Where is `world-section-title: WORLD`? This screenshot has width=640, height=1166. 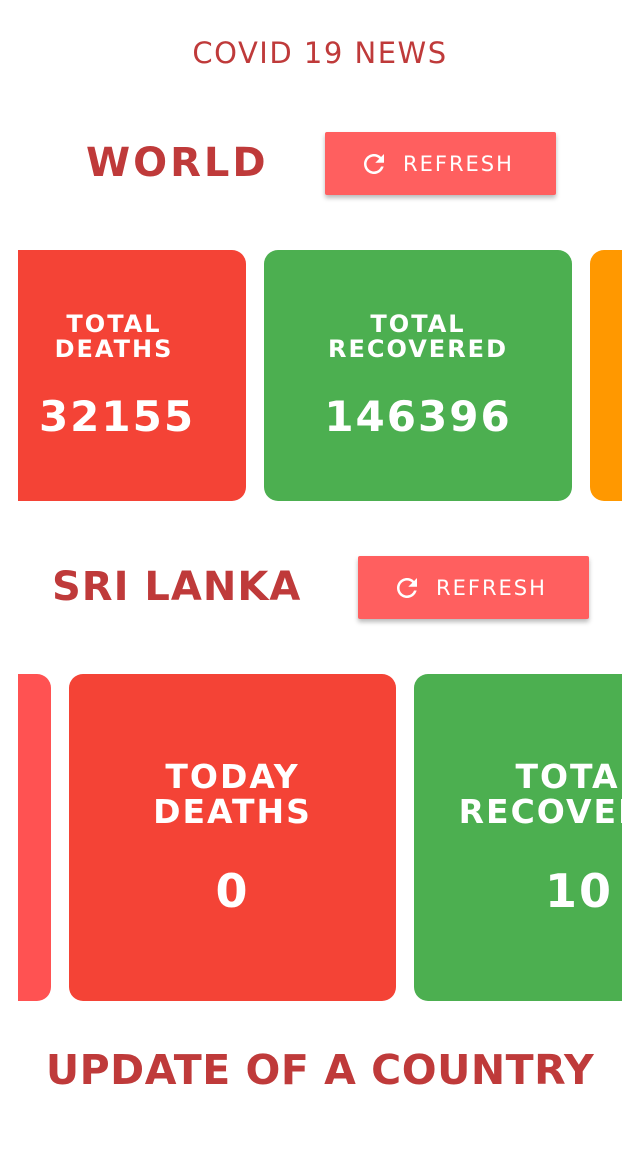
world-section-title: WORLD is located at coordinates (177, 163).